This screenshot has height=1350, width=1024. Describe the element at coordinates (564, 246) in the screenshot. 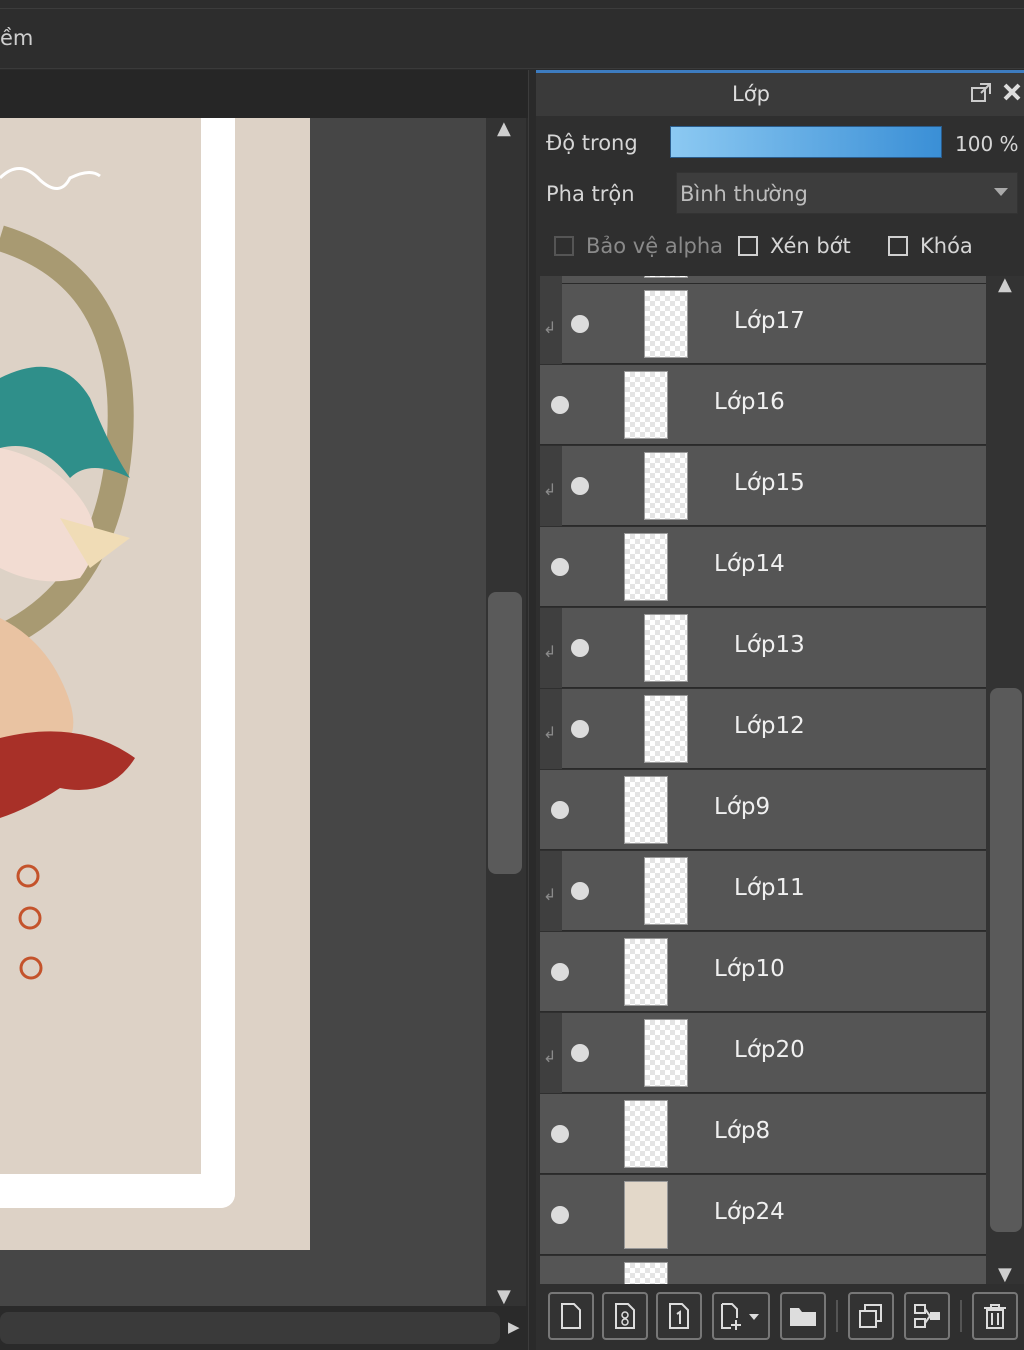

I see `protect-alpha-checkbox` at that location.